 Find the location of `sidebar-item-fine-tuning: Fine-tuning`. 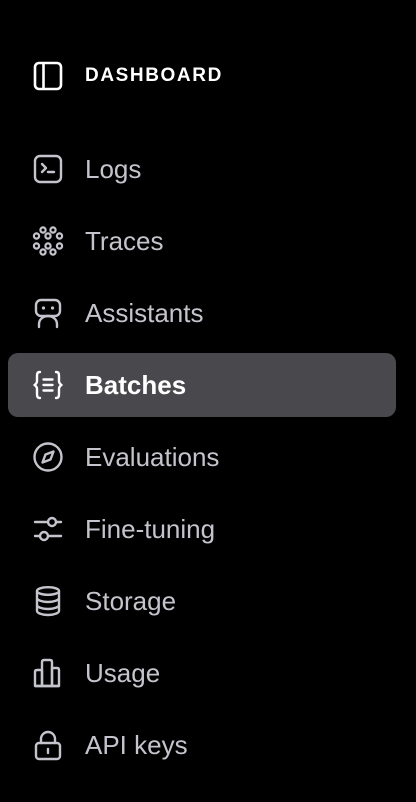

sidebar-item-fine-tuning: Fine-tuning is located at coordinates (202, 529).